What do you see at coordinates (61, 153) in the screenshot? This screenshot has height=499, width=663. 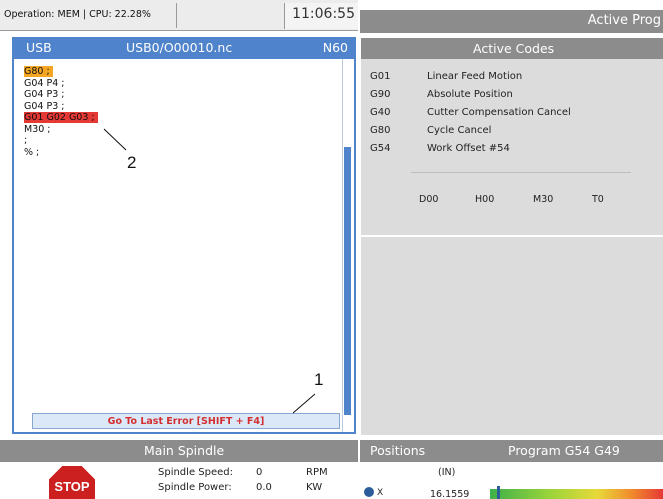 I see `code-line: % ;` at bounding box center [61, 153].